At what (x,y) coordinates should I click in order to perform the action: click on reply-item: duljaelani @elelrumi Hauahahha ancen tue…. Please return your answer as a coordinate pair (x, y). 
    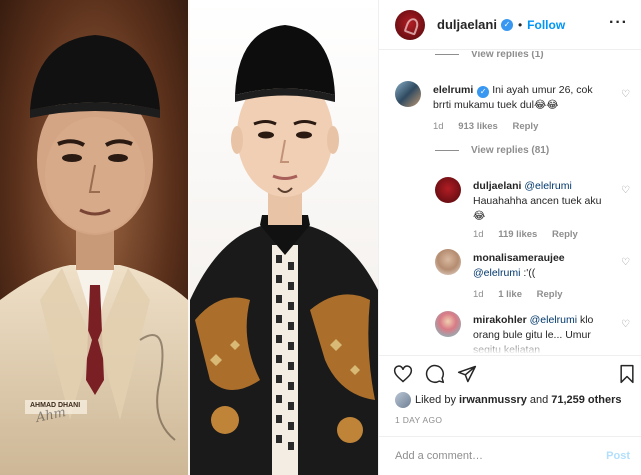
    Looking at the image, I should click on (532, 209).